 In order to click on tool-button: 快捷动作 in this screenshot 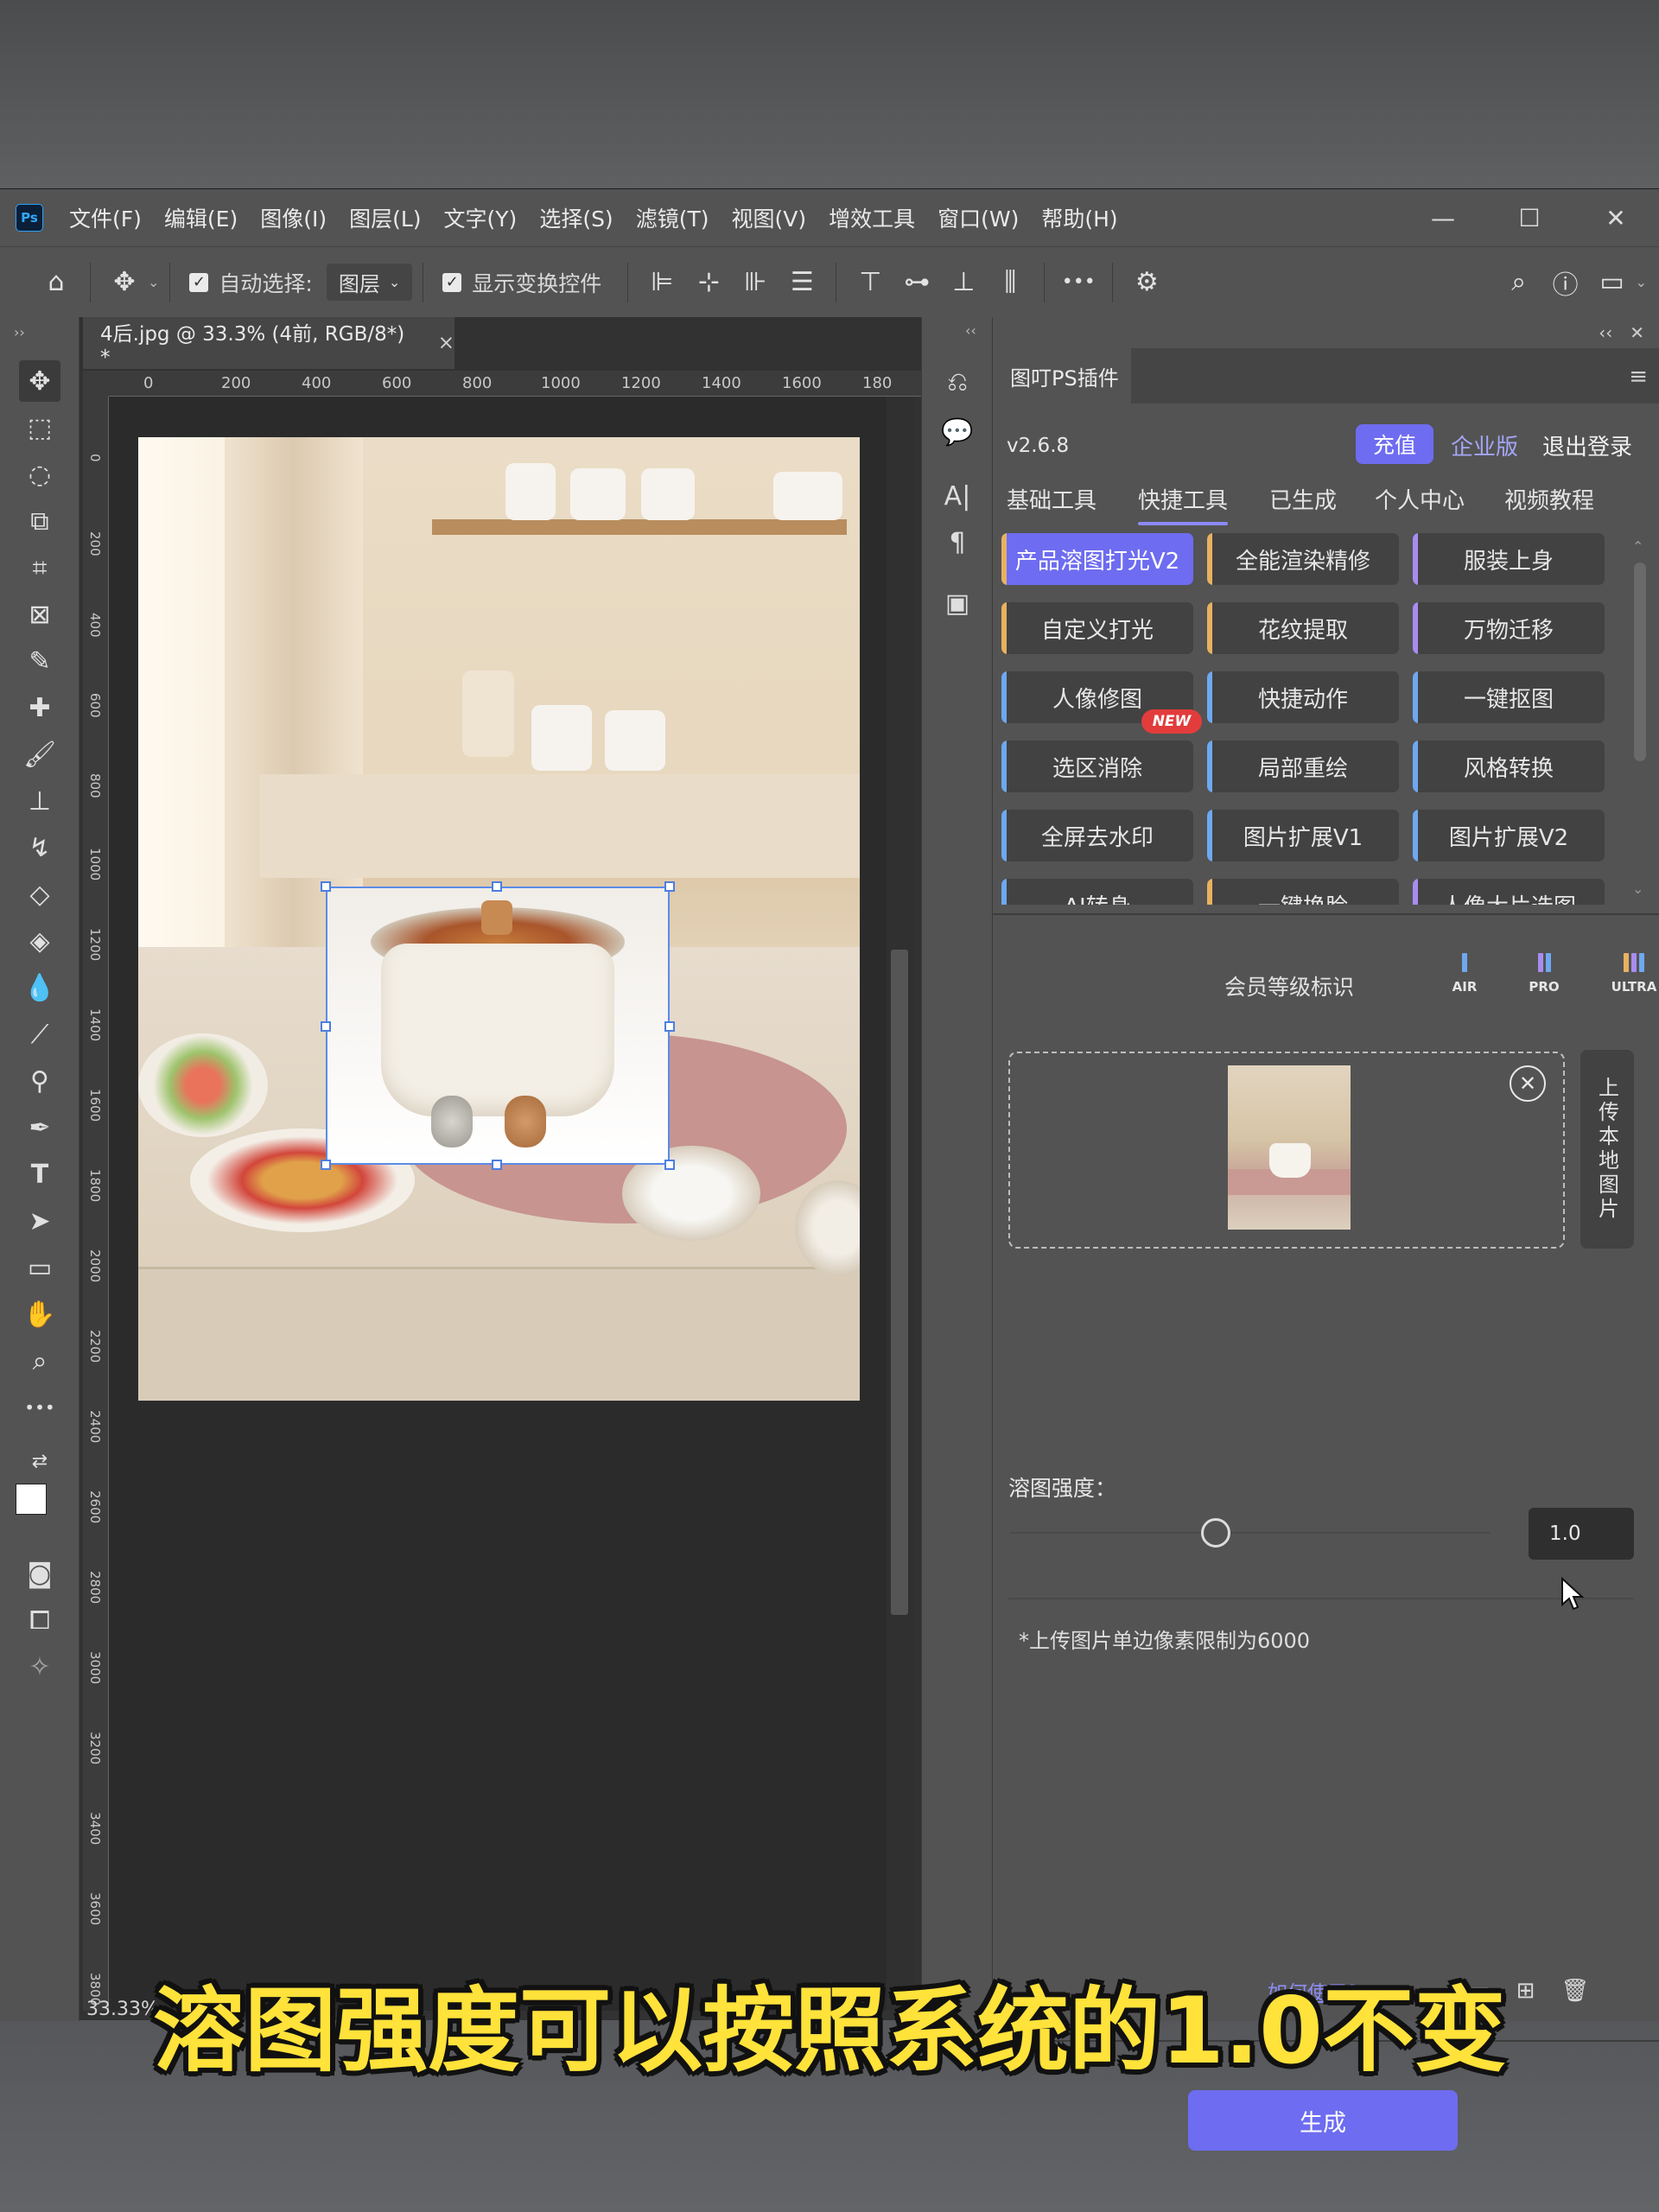, I will do `click(1303, 697)`.